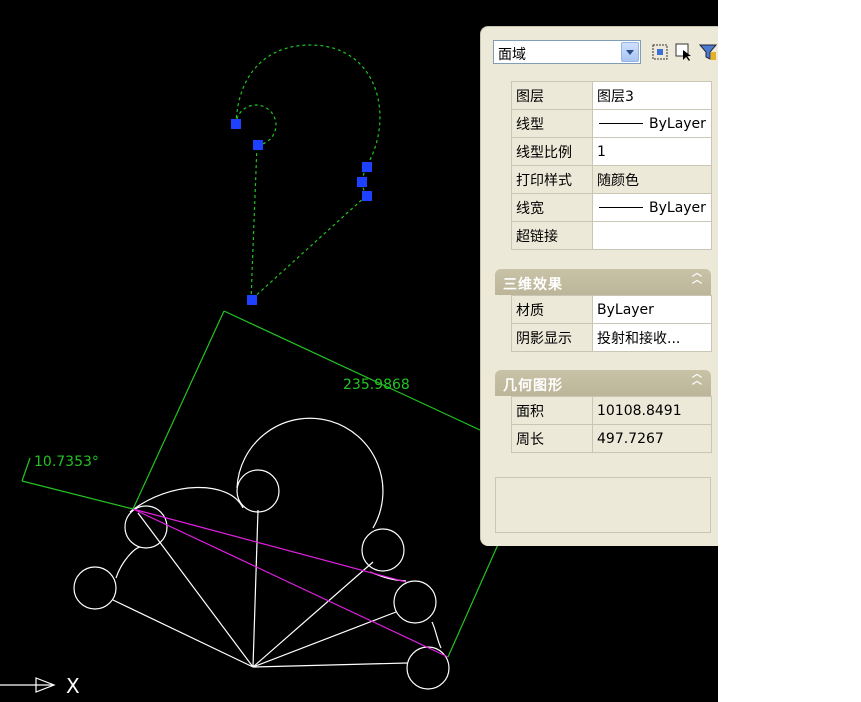 Image resolution: width=861 pixels, height=702 pixels. What do you see at coordinates (301, 212) in the screenshot?
I see `grips` at bounding box center [301, 212].